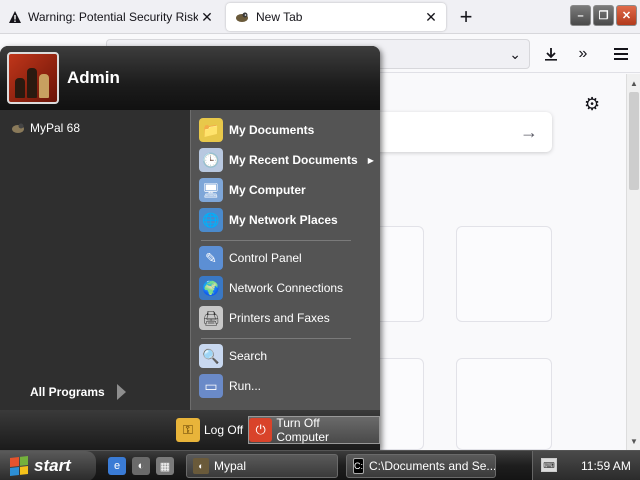 Image resolution: width=640 pixels, height=480 pixels. What do you see at coordinates (211, 386) in the screenshot?
I see `run-icon: ▭` at bounding box center [211, 386].